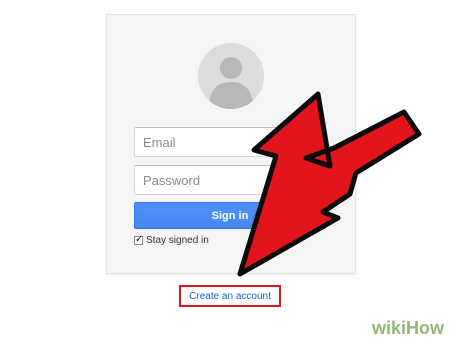 The height and width of the screenshot is (345, 460). I want to click on wikihow-logo: wikiHow wikiHow, so click(408, 328).